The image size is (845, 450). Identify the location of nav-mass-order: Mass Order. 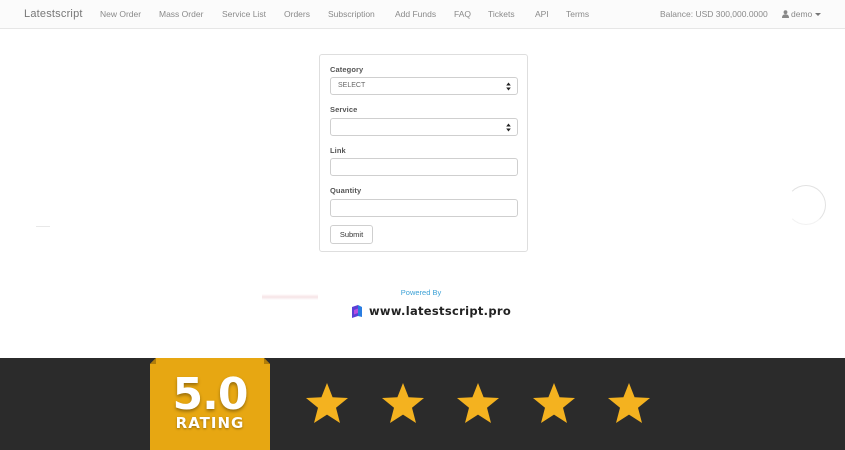
(181, 14).